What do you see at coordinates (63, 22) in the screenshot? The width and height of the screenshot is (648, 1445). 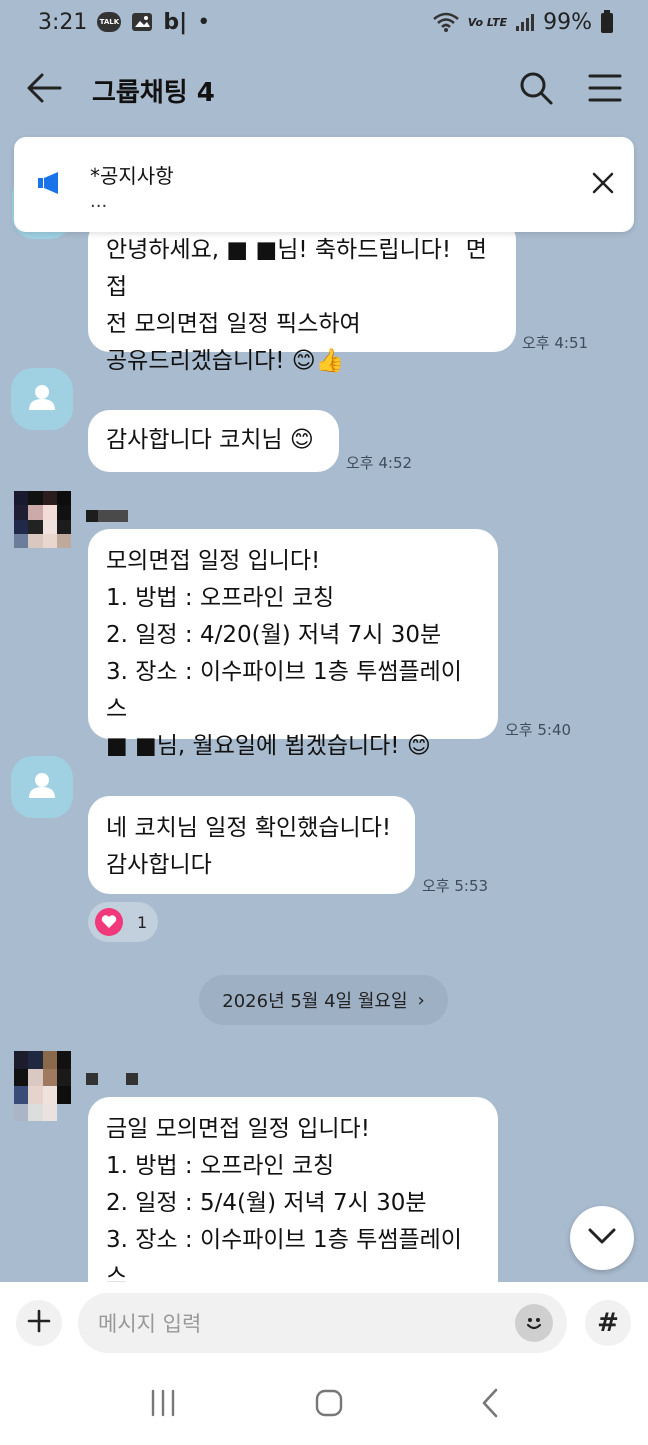 I see `status-time: 3:21` at bounding box center [63, 22].